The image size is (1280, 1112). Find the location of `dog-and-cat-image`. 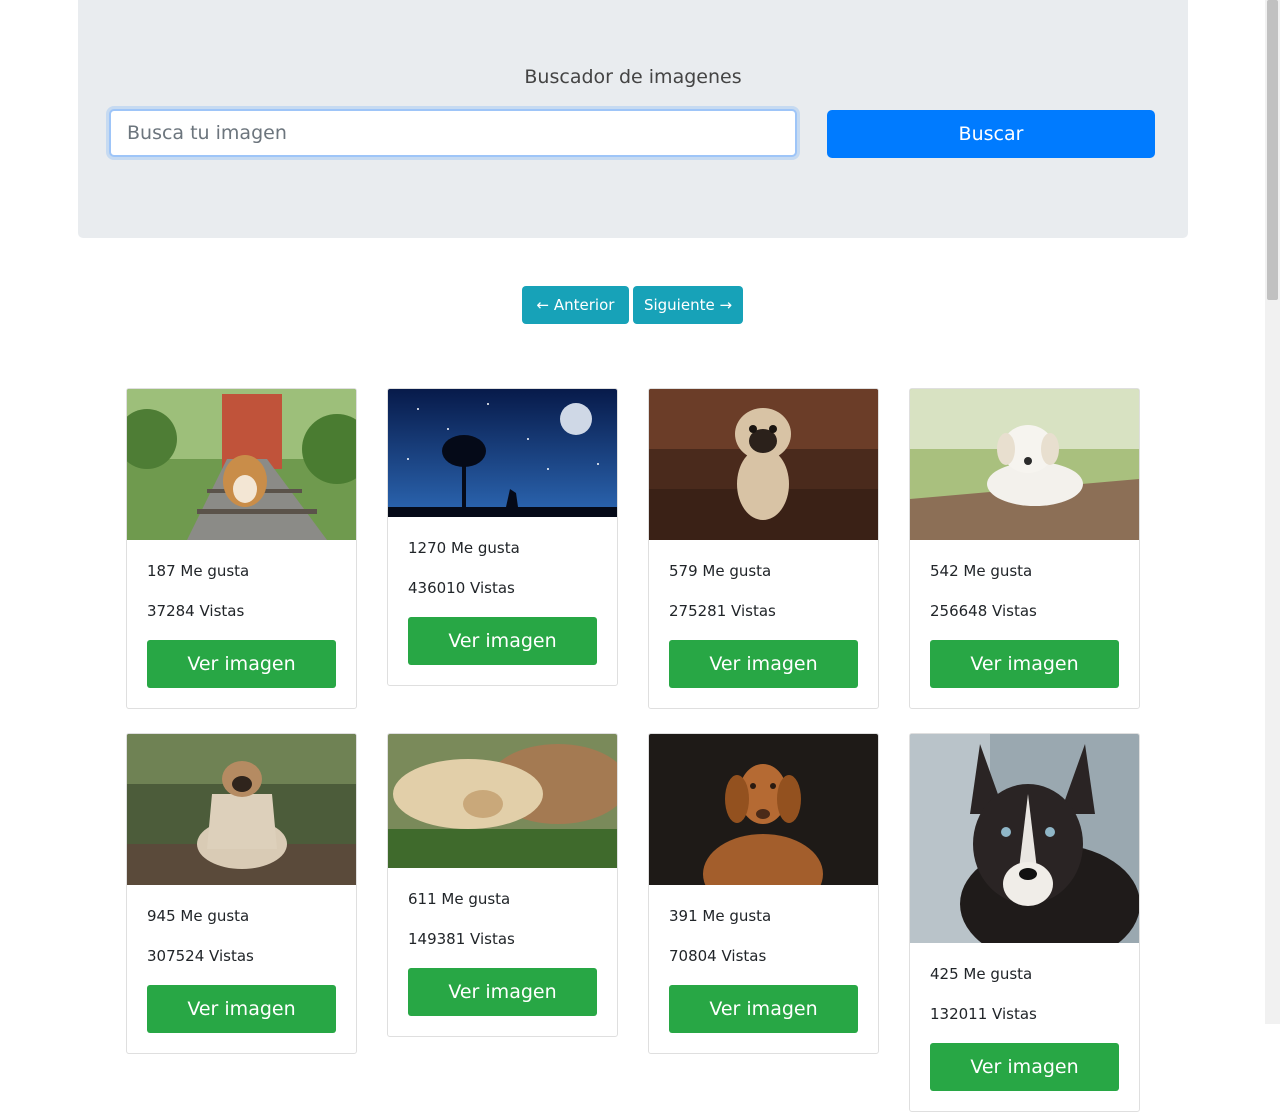

dog-and-cat-image is located at coordinates (502, 801).